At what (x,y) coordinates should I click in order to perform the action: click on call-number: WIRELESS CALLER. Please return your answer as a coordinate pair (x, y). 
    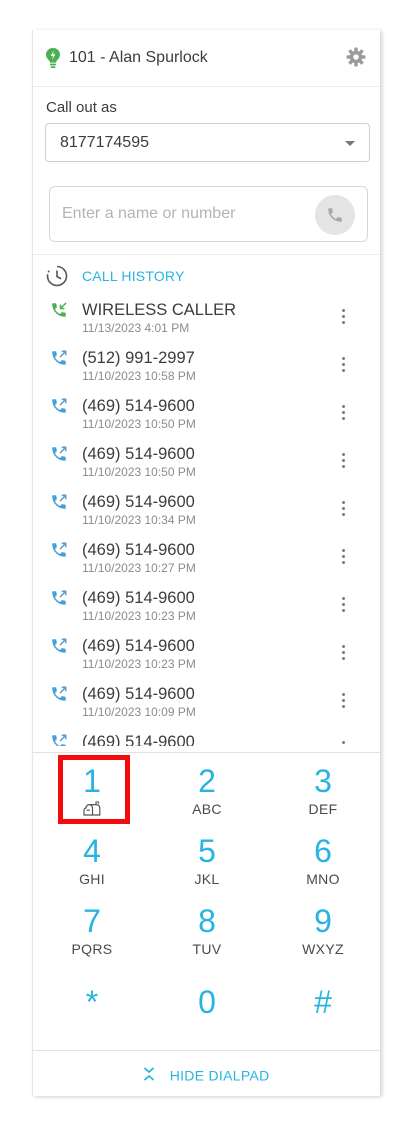
    Looking at the image, I should click on (159, 310).